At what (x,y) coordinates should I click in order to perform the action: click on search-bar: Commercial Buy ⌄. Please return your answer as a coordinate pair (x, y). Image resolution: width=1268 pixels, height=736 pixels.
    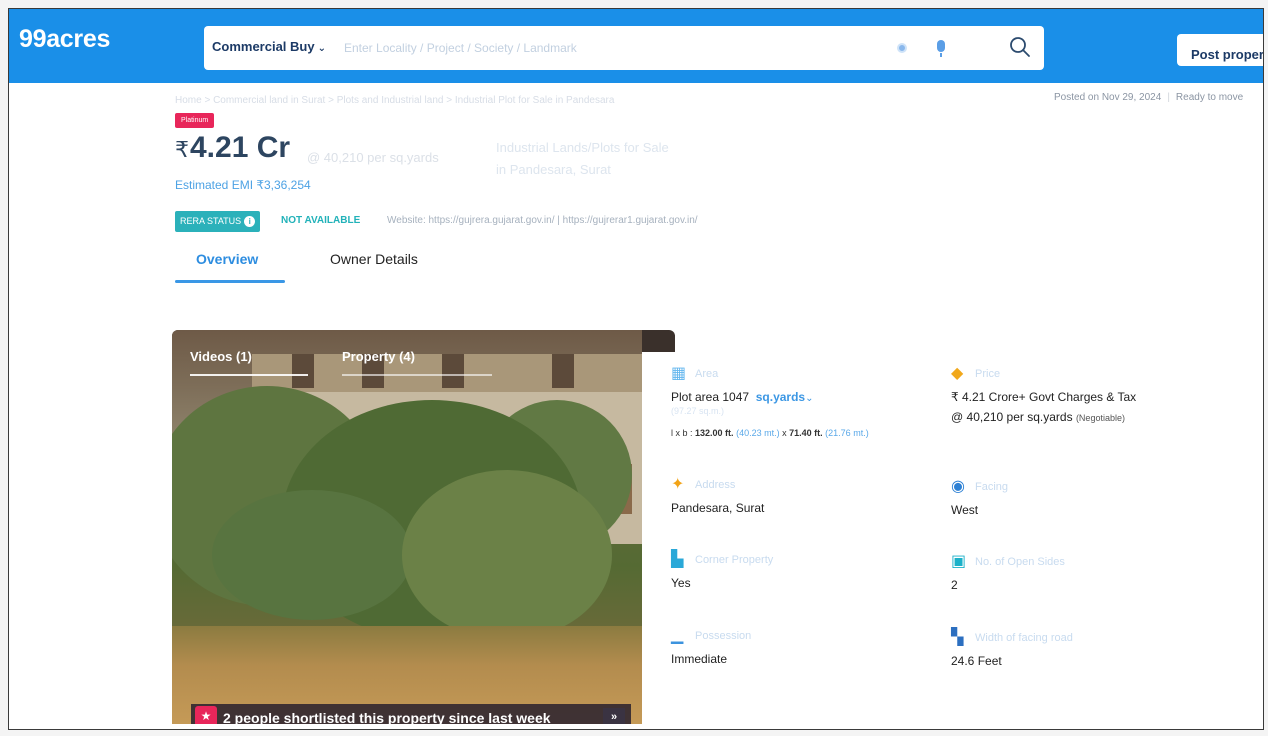
    Looking at the image, I should click on (624, 48).